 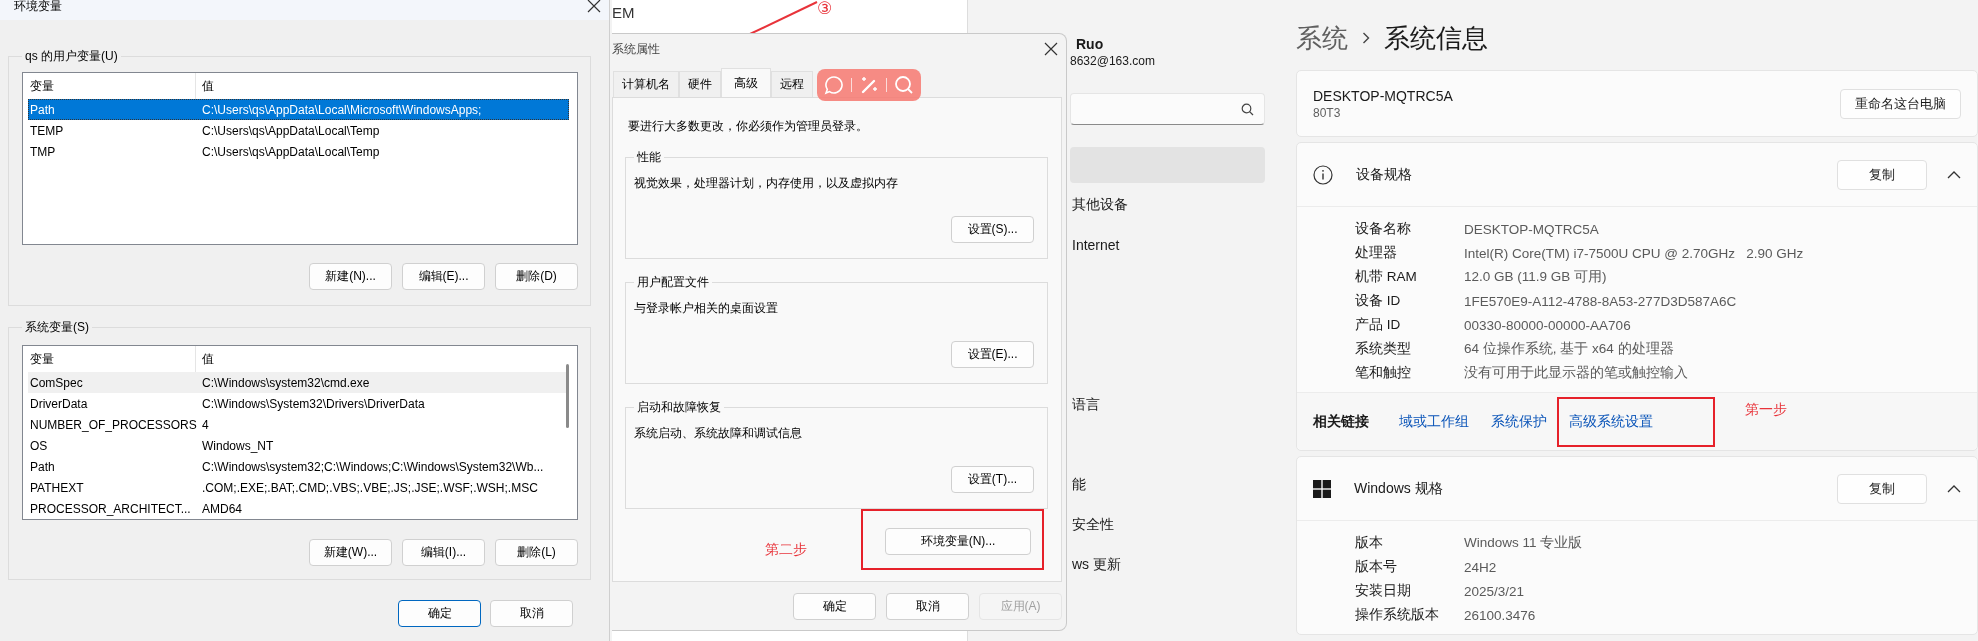 I want to click on table-cell-text: NUMBER_OF_PROCESSORS, so click(x=112, y=424).